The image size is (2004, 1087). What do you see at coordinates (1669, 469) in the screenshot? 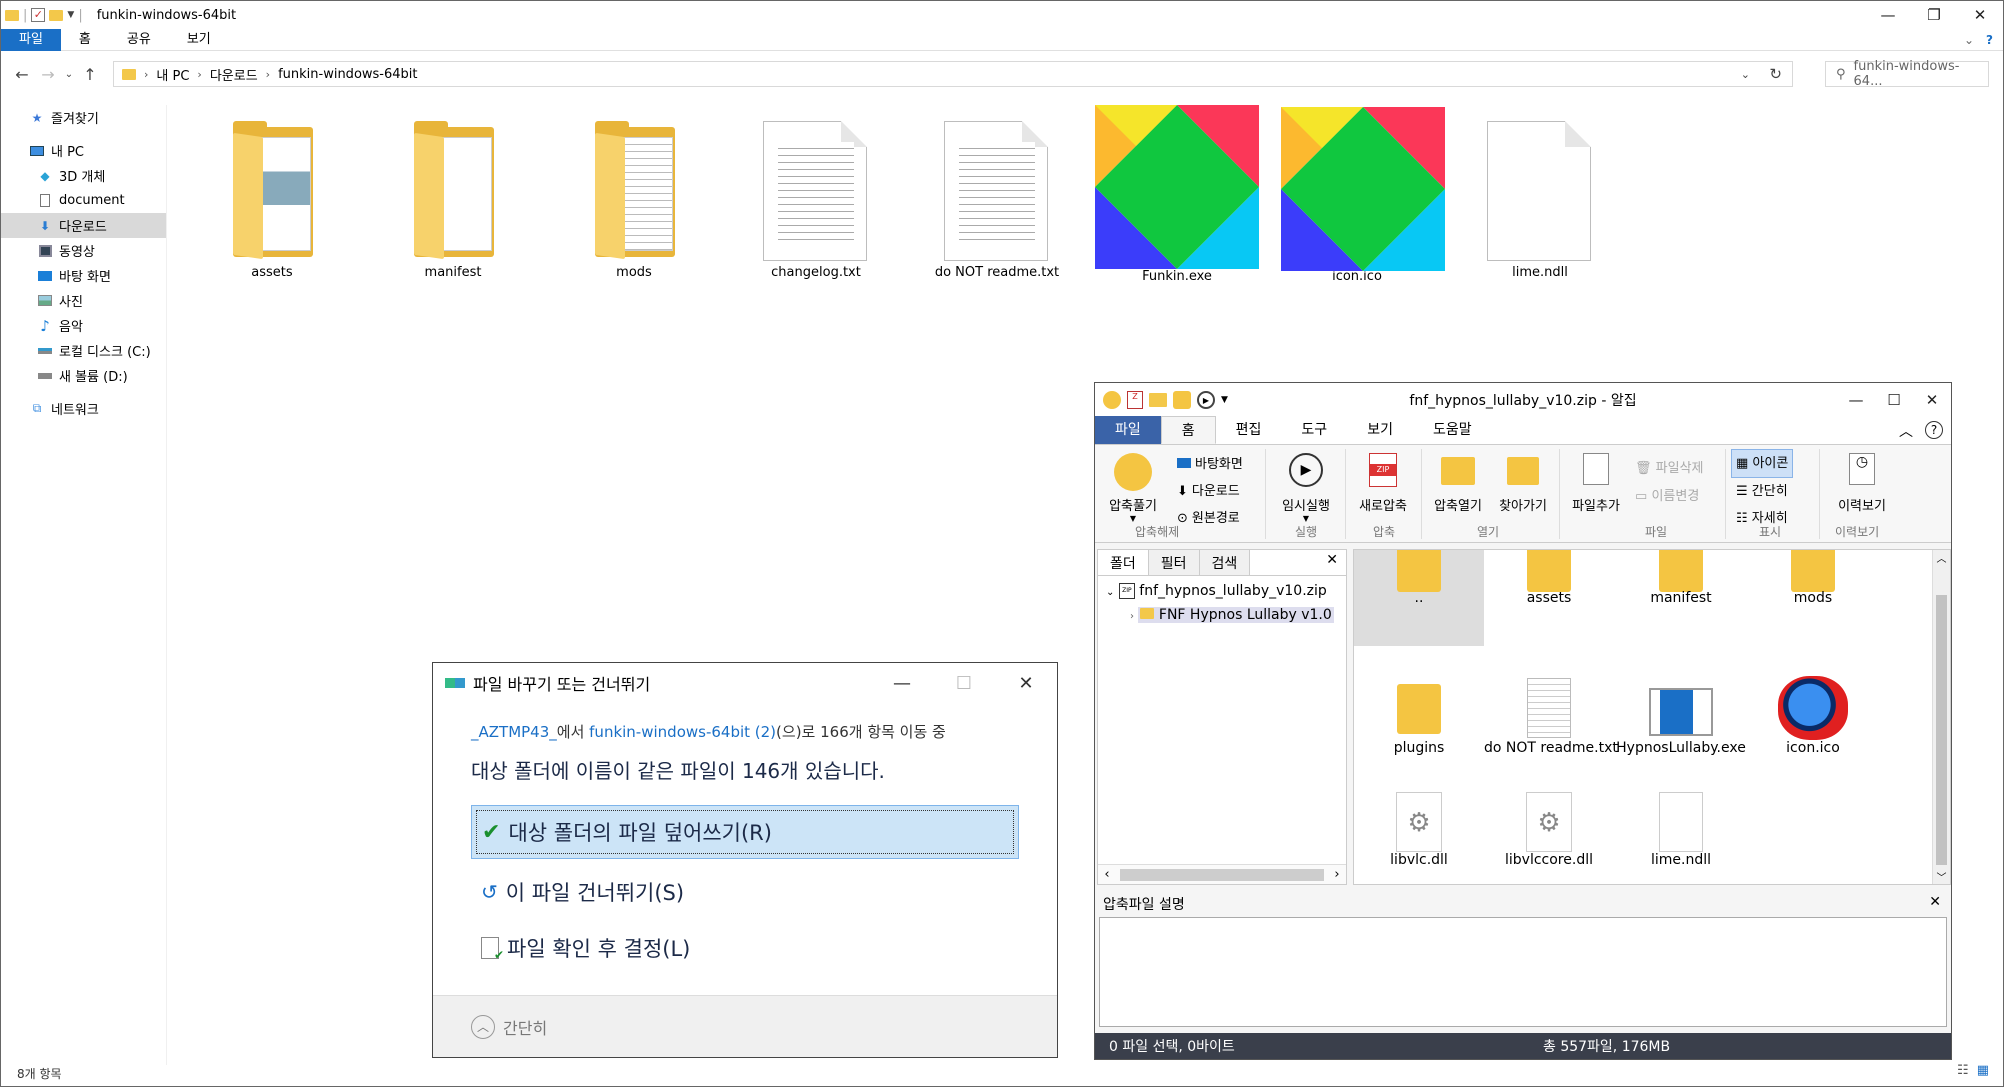
I see `delete-file-button: 🗑 파일삭제` at bounding box center [1669, 469].